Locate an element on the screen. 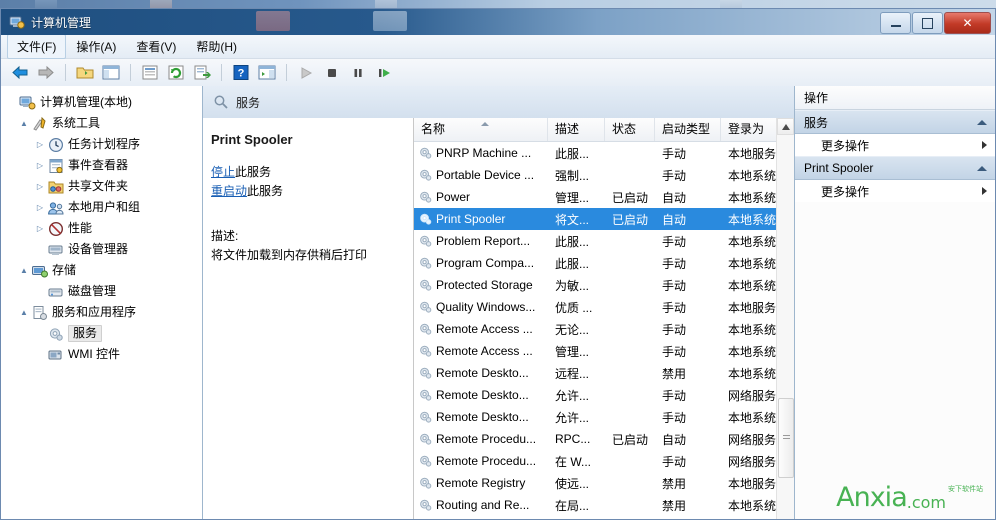 Image resolution: width=996 pixels, height=520 pixels. menu-view: 查看(V) is located at coordinates (156, 46).